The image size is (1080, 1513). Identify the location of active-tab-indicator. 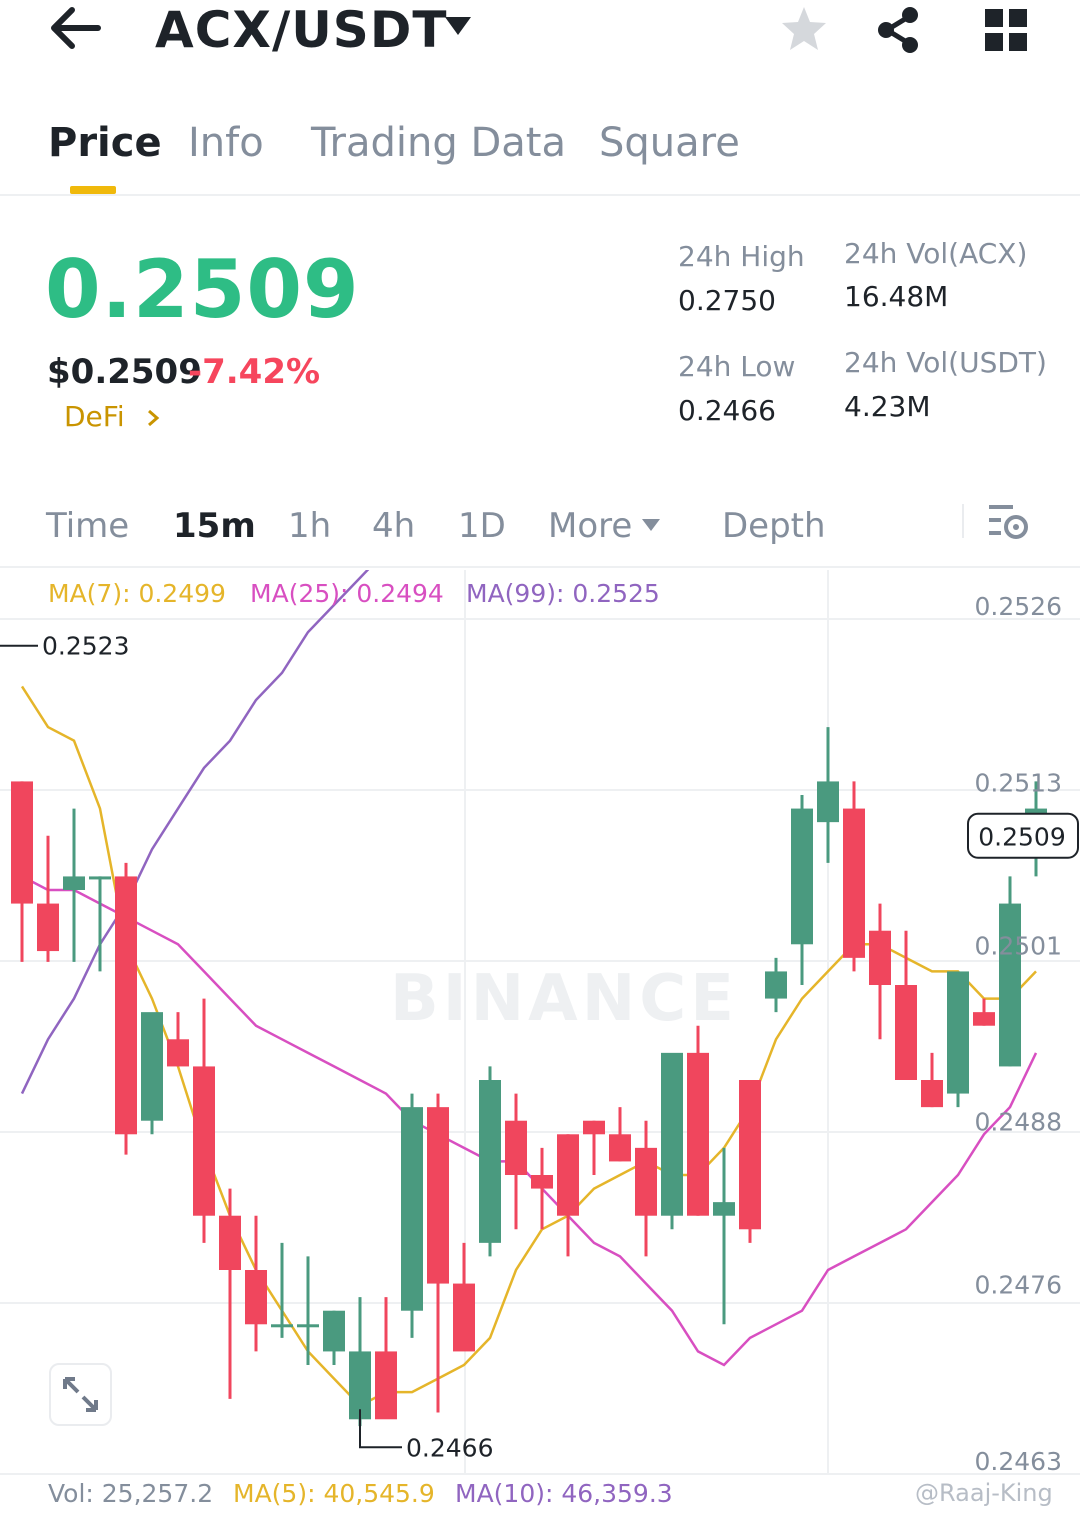
(93, 190).